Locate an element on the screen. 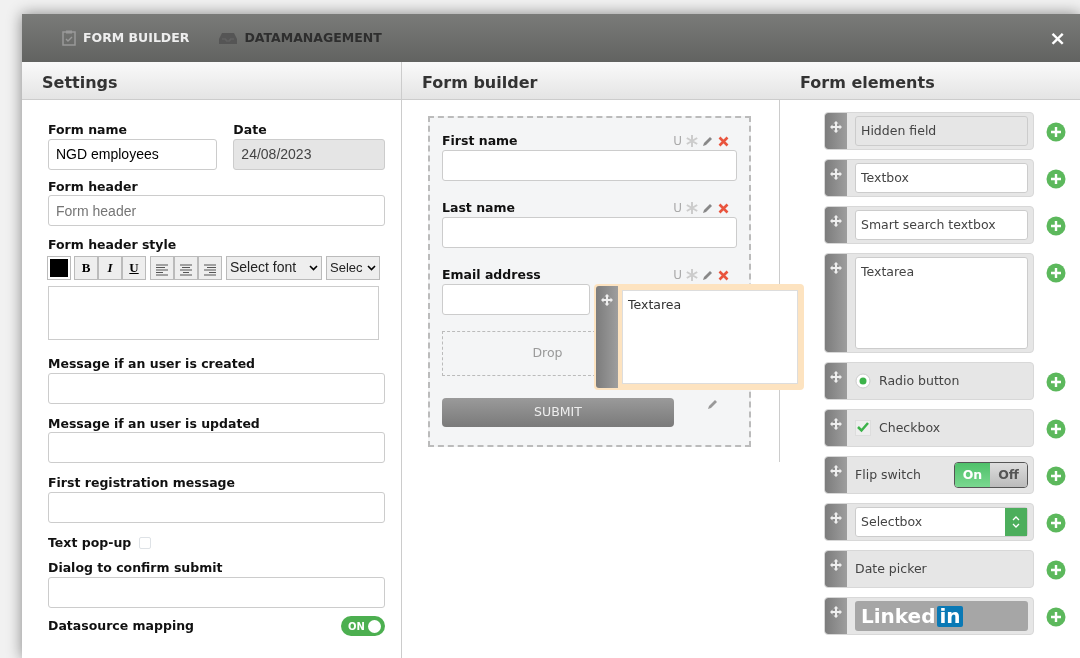 This screenshot has width=1080, height=658. dragged-element: Textarea is located at coordinates (699, 337).